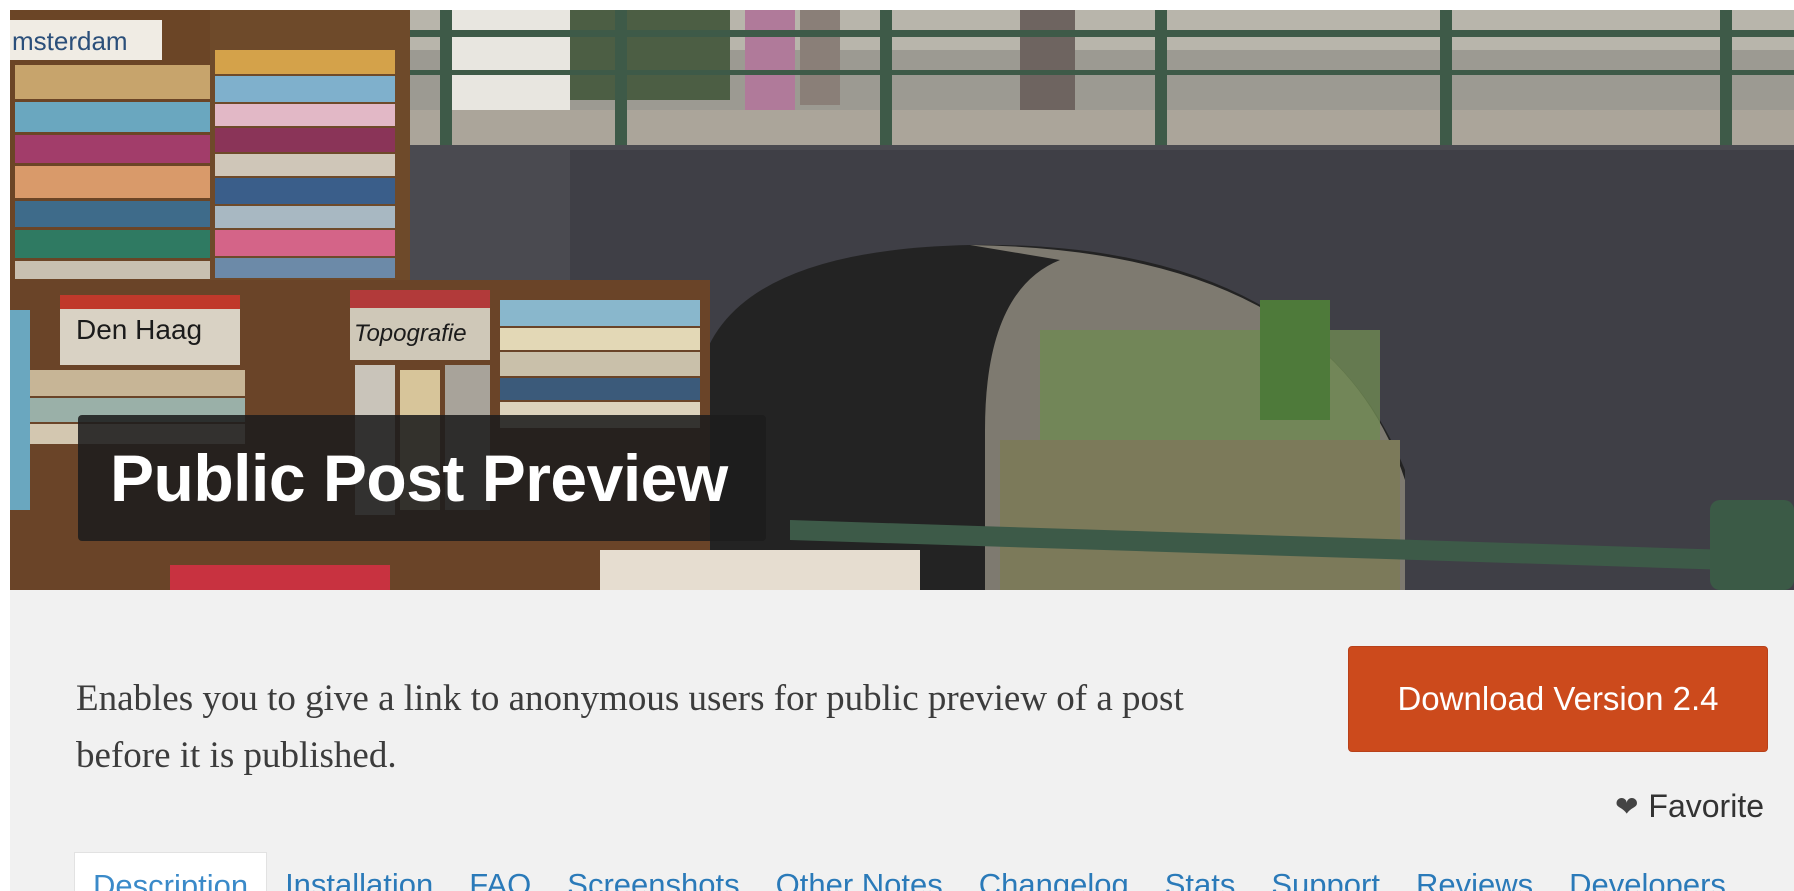  What do you see at coordinates (1474, 871) in the screenshot?
I see `tab-reviews: Reviews` at bounding box center [1474, 871].